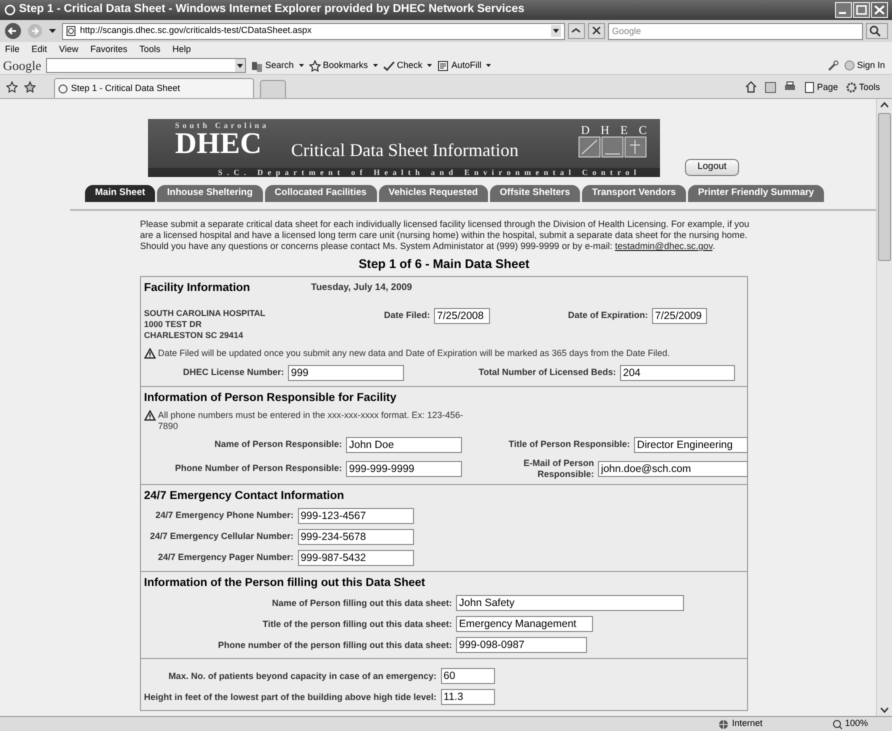 Image resolution: width=892 pixels, height=731 pixels. What do you see at coordinates (414, 353) in the screenshot?
I see `note-text: Date Filed will be updated once you submit any new data and Date of Expiration will be marked as 365 days from the Date Filed.` at bounding box center [414, 353].